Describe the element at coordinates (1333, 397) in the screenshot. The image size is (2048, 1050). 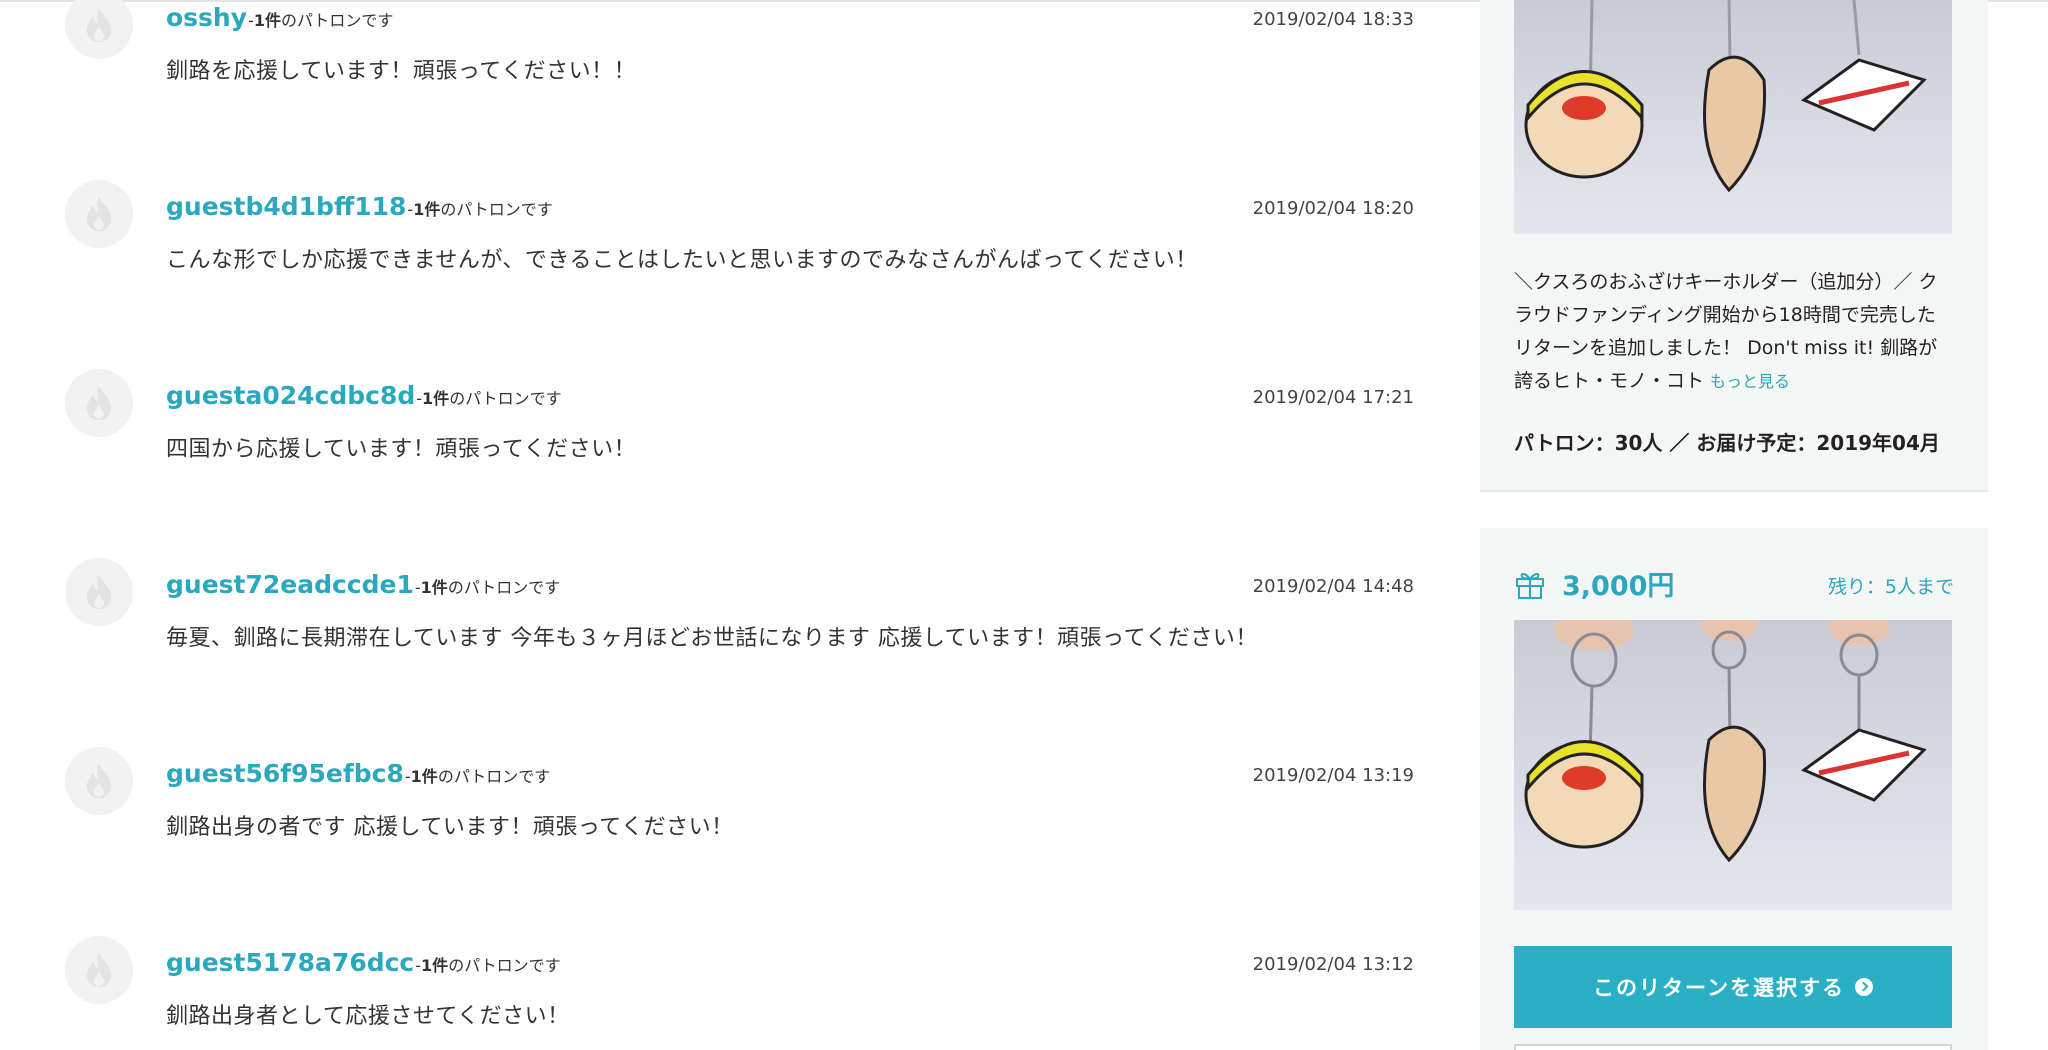
I see `comment-date: 2019/02/04 17:21` at that location.